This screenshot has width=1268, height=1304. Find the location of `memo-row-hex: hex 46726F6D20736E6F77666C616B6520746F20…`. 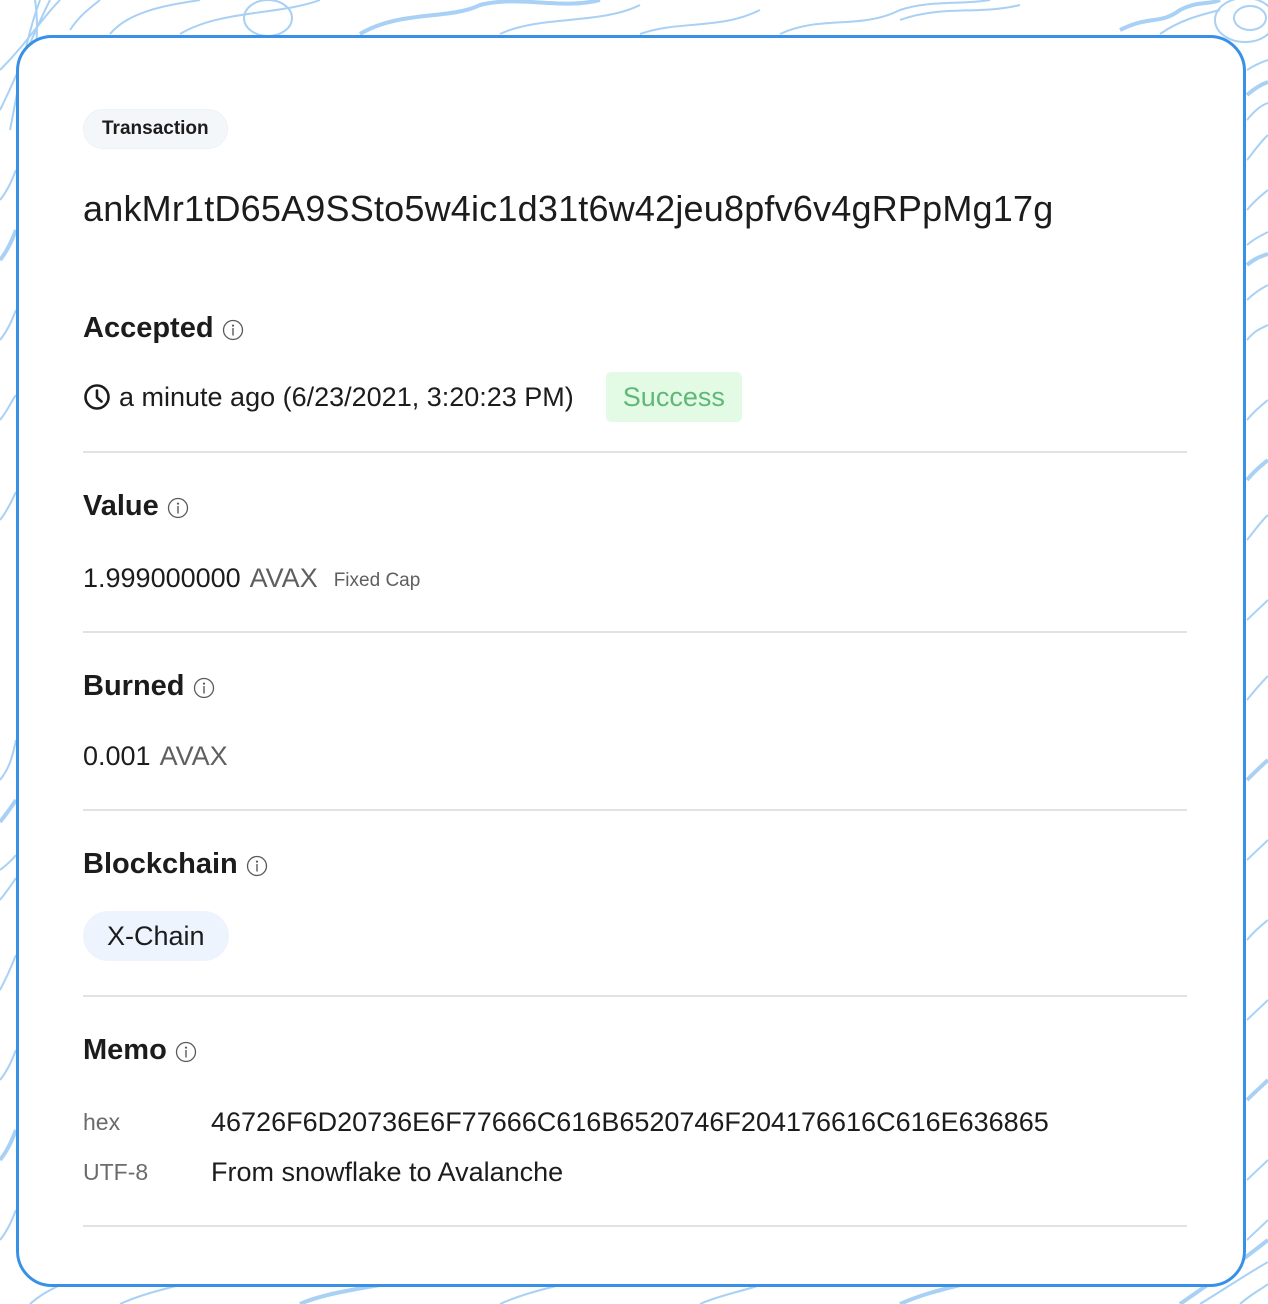

memo-row-hex: hex 46726F6D20736E6F77666C616B6520746F20… is located at coordinates (566, 1122).